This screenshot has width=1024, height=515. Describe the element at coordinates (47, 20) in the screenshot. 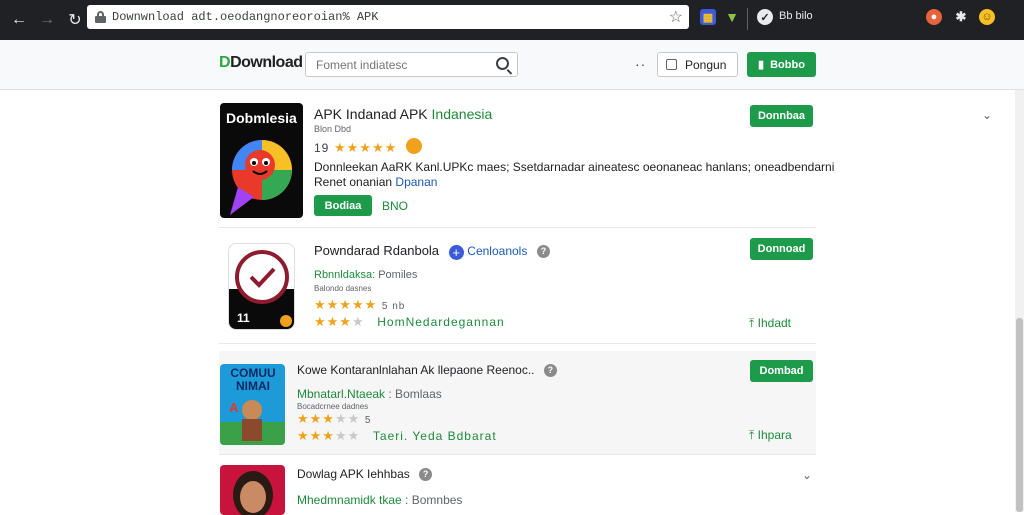

I see `forward-icon: →` at that location.